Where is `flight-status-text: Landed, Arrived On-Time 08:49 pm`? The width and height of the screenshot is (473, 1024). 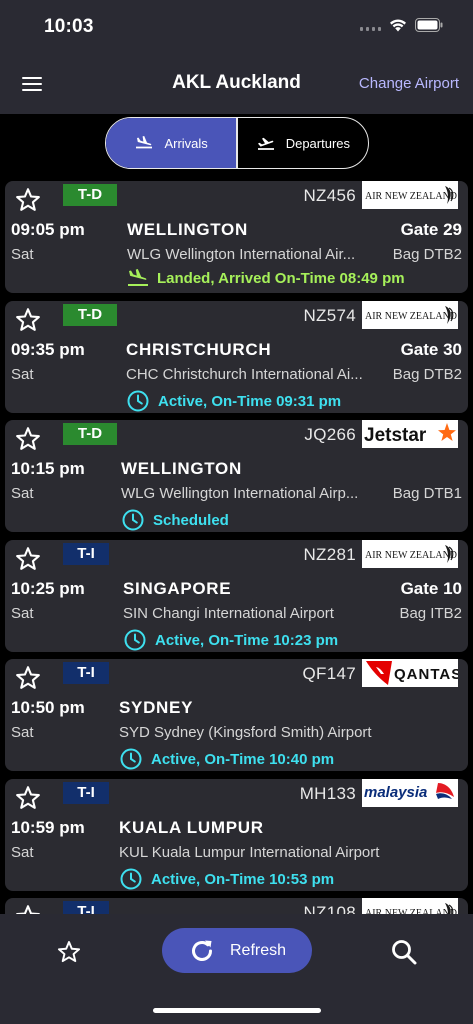
flight-status-text: Landed, Arrived On-Time 08:49 pm is located at coordinates (281, 278).